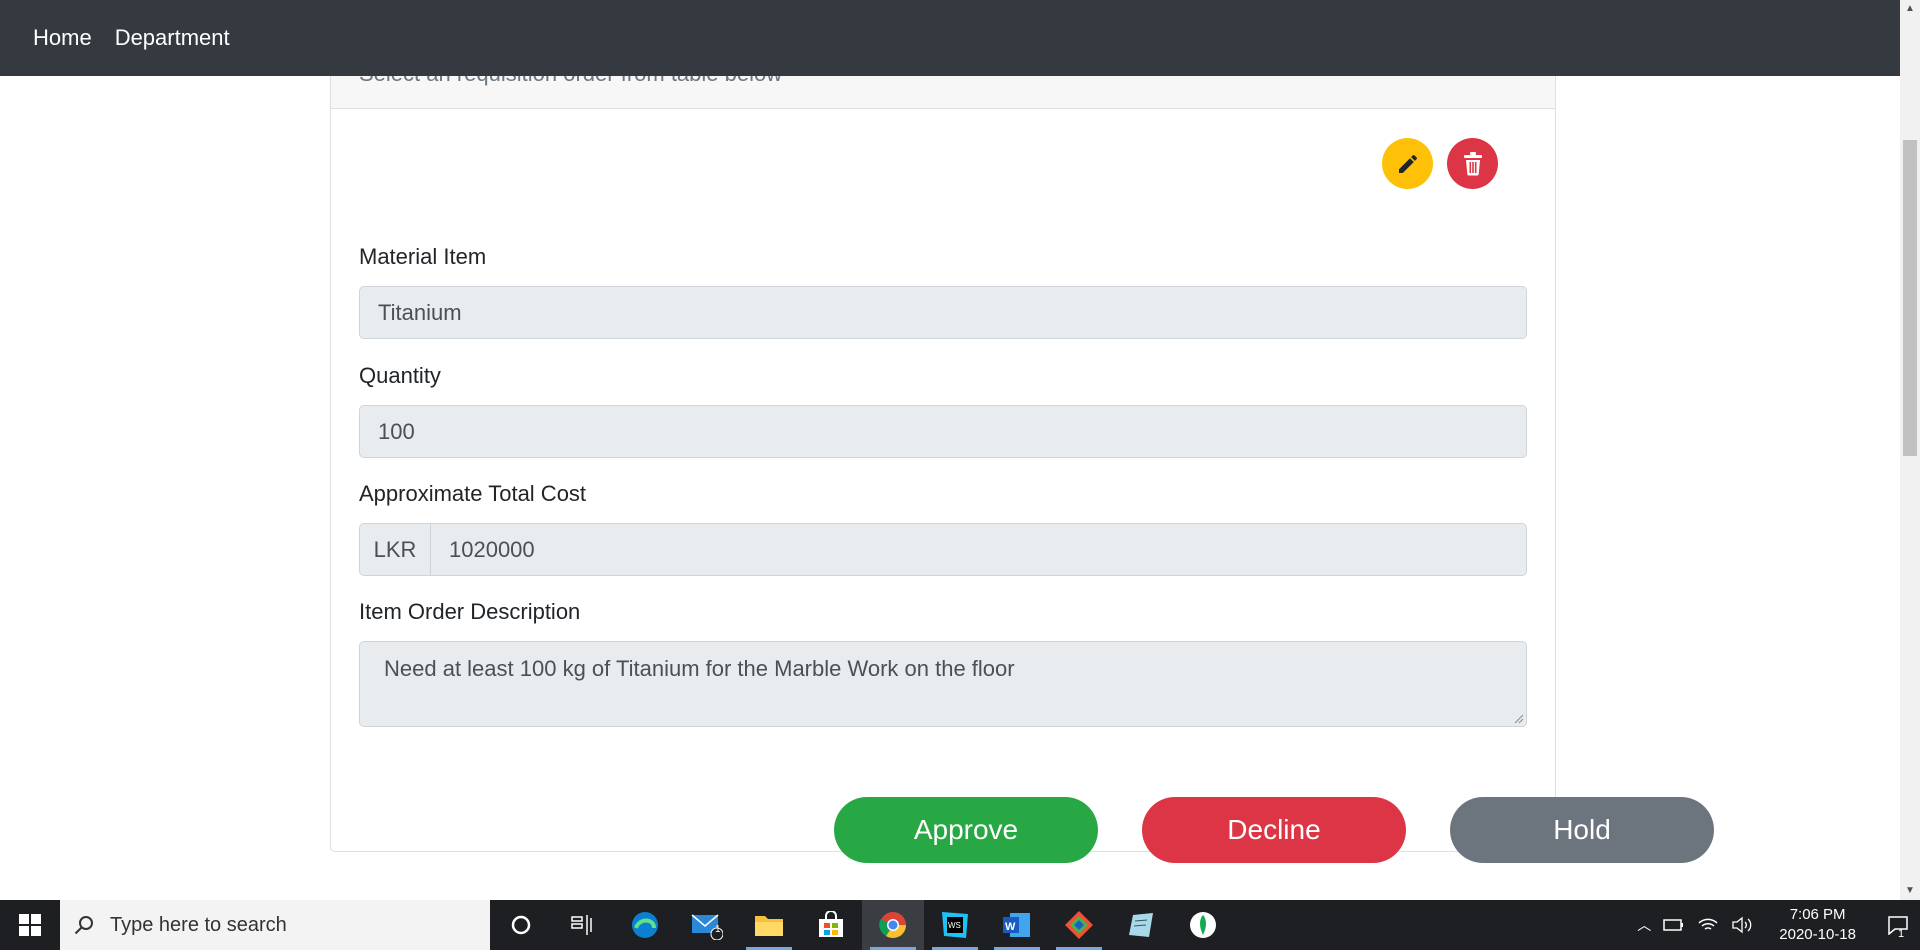 The height and width of the screenshot is (950, 1920). I want to click on folder-icon, so click(769, 926).